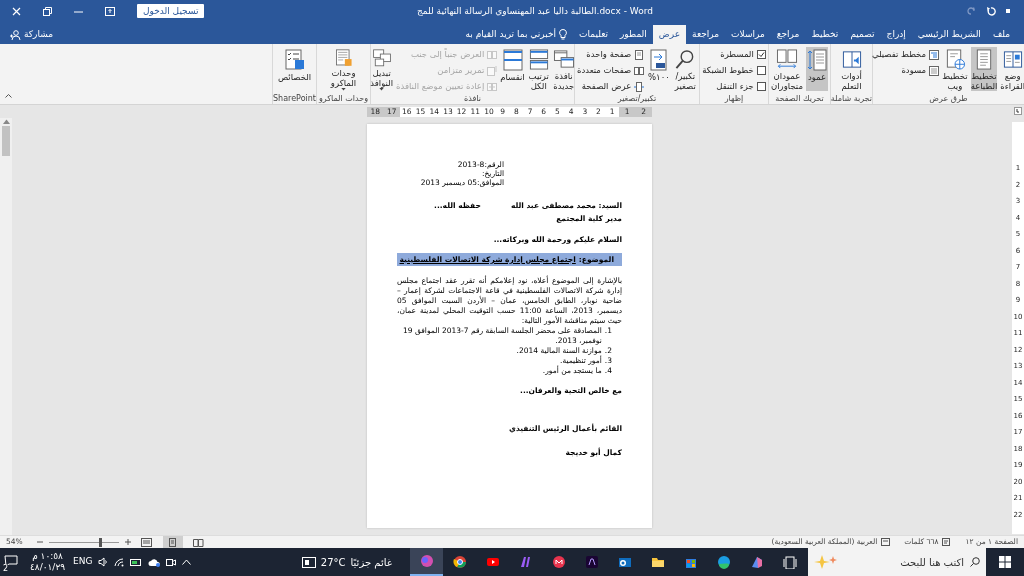 This screenshot has width=1024, height=576. What do you see at coordinates (734, 86) in the screenshot?
I see `checkbox-option: جزء التنقل` at bounding box center [734, 86].